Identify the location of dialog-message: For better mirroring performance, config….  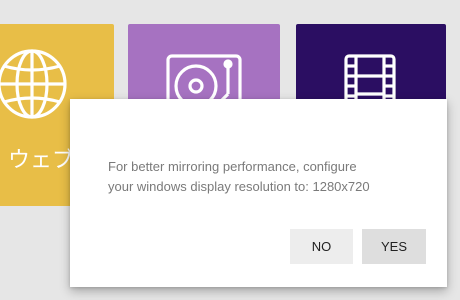
(268, 177).